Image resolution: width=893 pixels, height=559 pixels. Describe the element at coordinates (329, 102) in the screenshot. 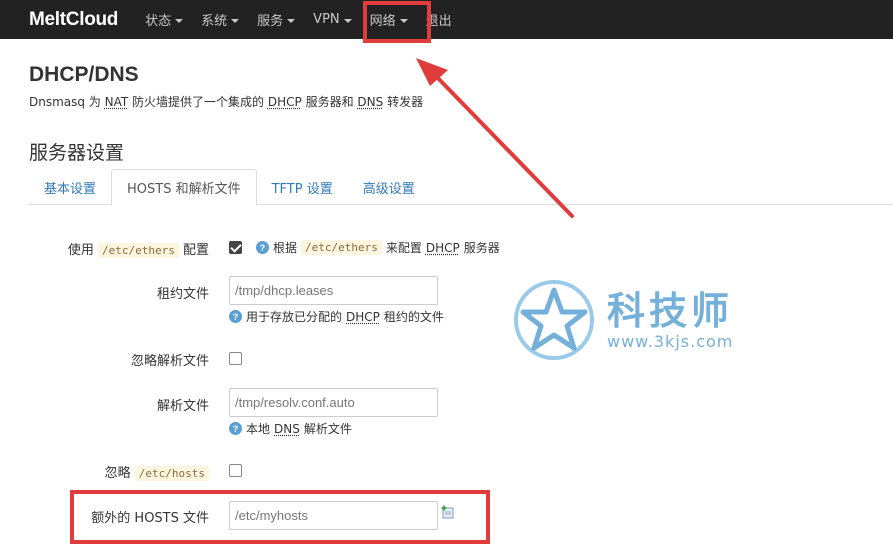

I see `desc-text: 服务器和` at that location.